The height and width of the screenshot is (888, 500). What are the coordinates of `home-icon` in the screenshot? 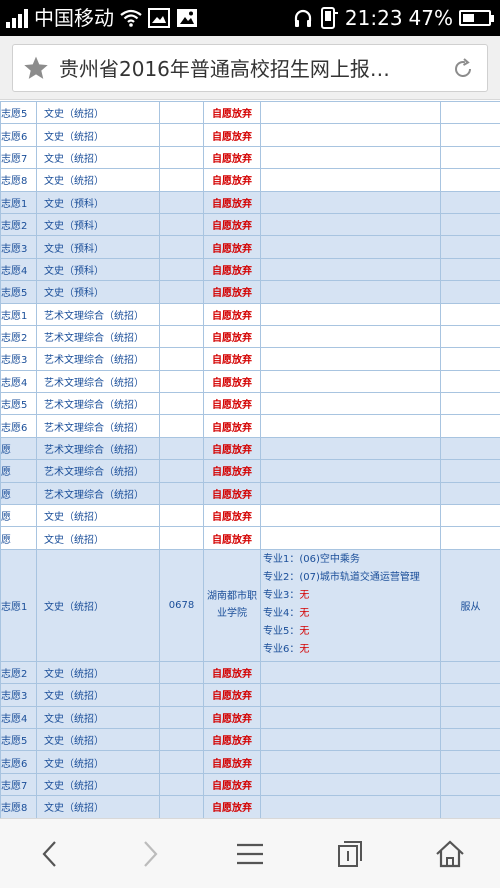 It's located at (450, 854).